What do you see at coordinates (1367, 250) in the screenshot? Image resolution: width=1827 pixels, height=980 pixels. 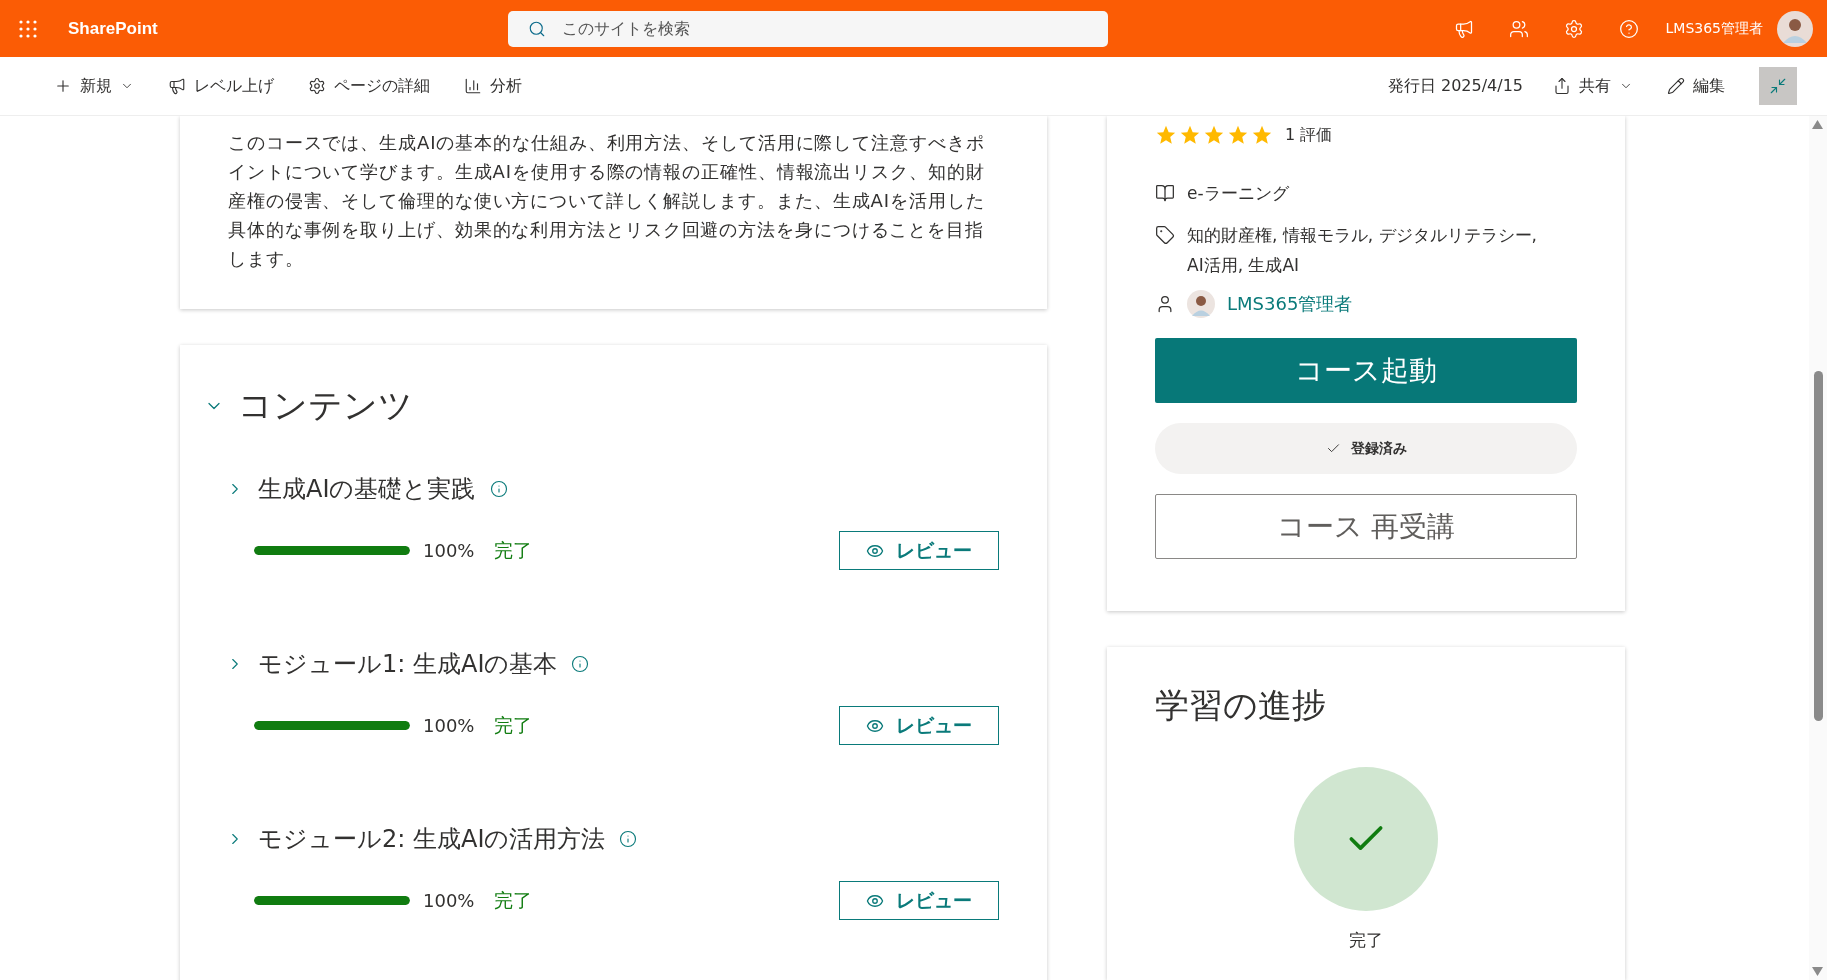 I see `course-tags: 知的財産権, 情報モラル, デジタルリテラシー, AI活用, 生成AI` at bounding box center [1367, 250].